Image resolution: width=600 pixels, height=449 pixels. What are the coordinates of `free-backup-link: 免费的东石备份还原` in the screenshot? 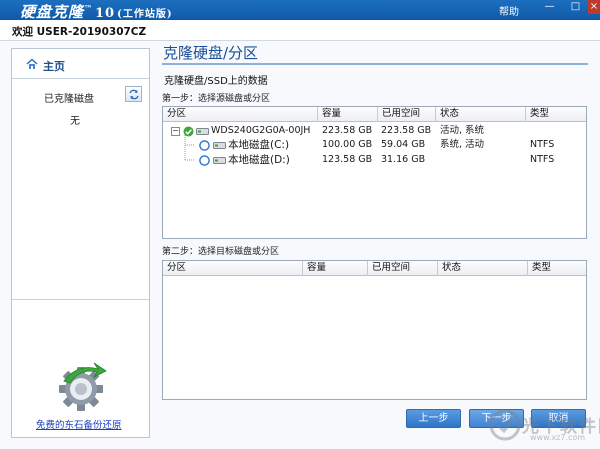 It's located at (79, 424).